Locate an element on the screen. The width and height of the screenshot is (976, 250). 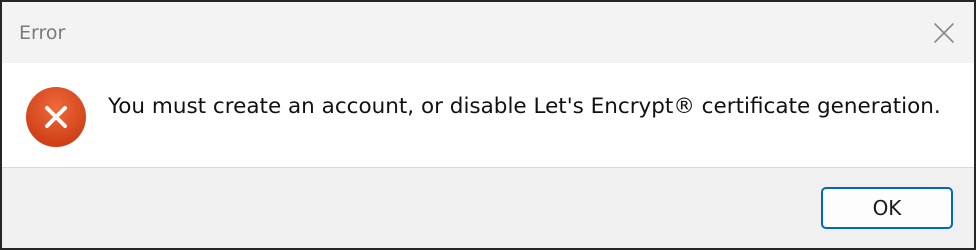
close-icon is located at coordinates (944, 32).